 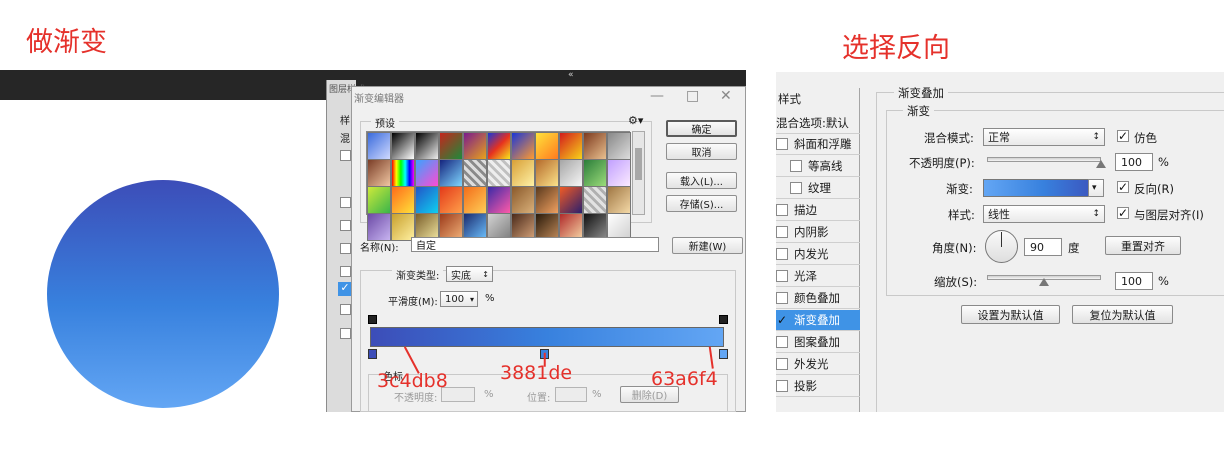 What do you see at coordinates (1043, 247) in the screenshot?
I see `angle-input: 90` at bounding box center [1043, 247].